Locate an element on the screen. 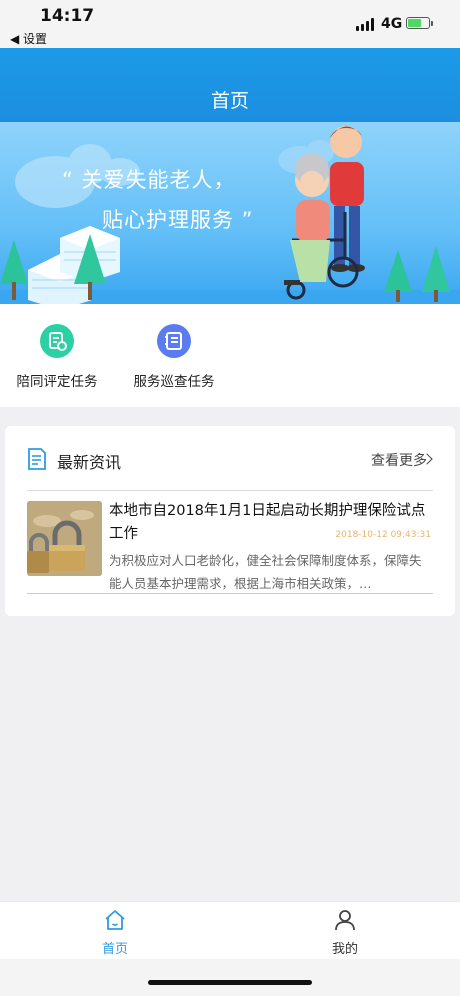 The image size is (460, 996). inspection-list-icon is located at coordinates (174, 341).